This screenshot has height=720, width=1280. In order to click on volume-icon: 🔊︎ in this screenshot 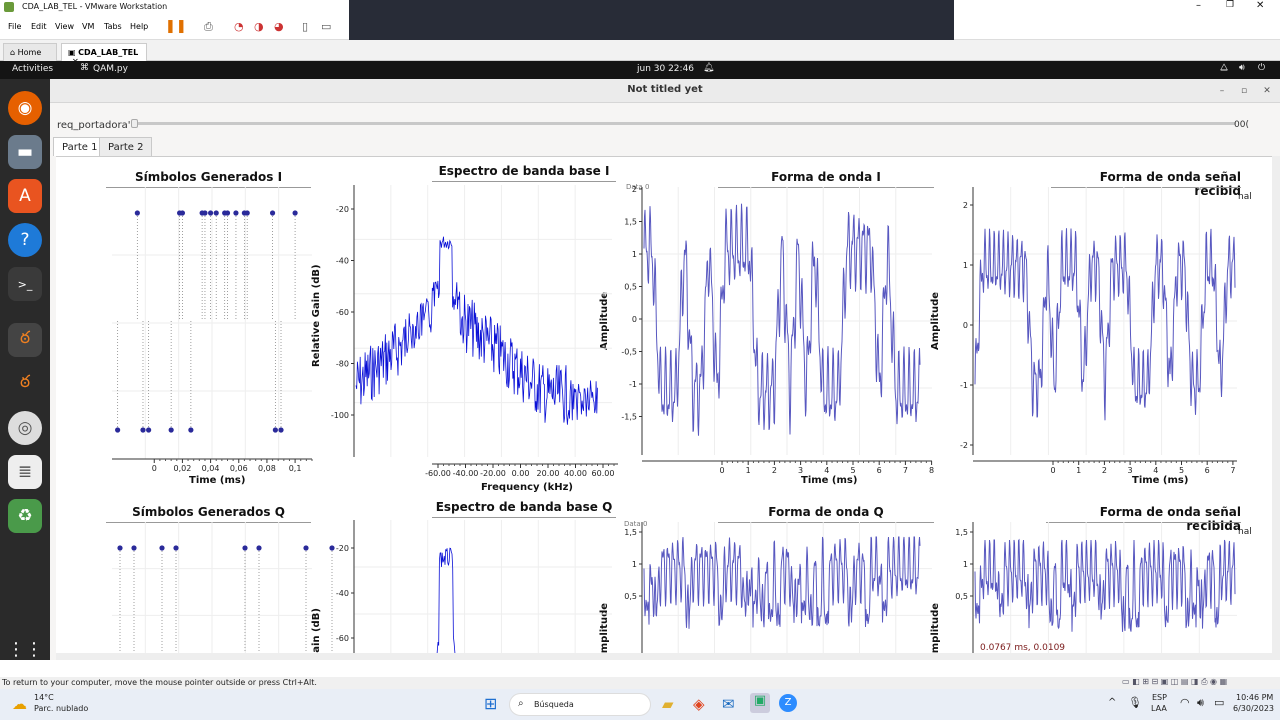, I will do `click(1242, 68)`.